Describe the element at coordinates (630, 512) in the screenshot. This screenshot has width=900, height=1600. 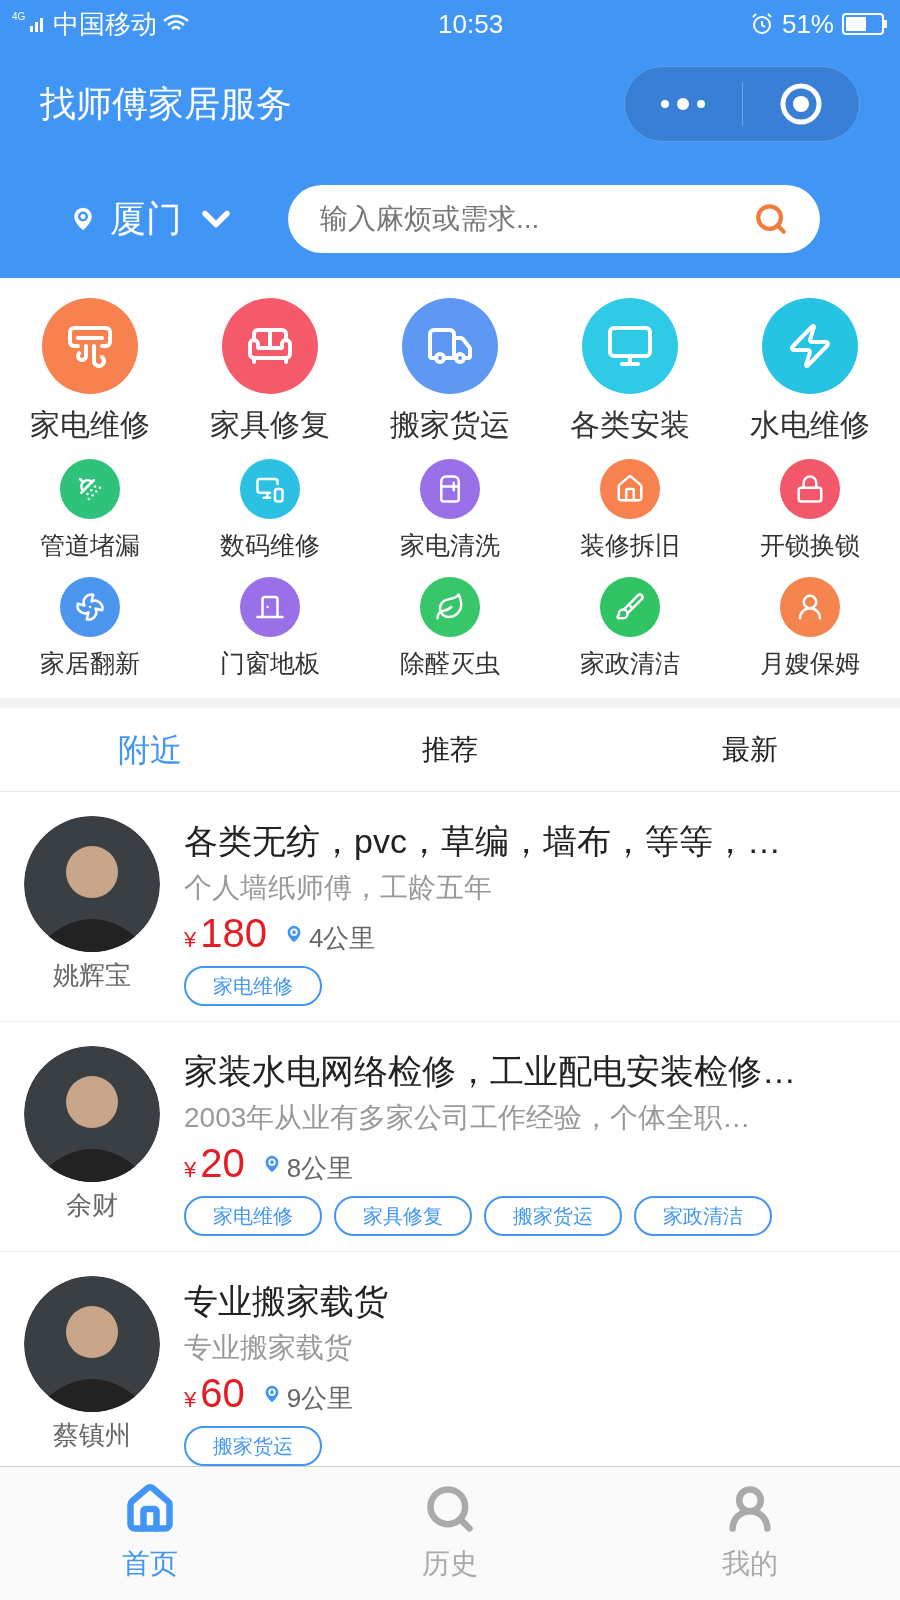
I see `category-item: 装修拆旧` at that location.